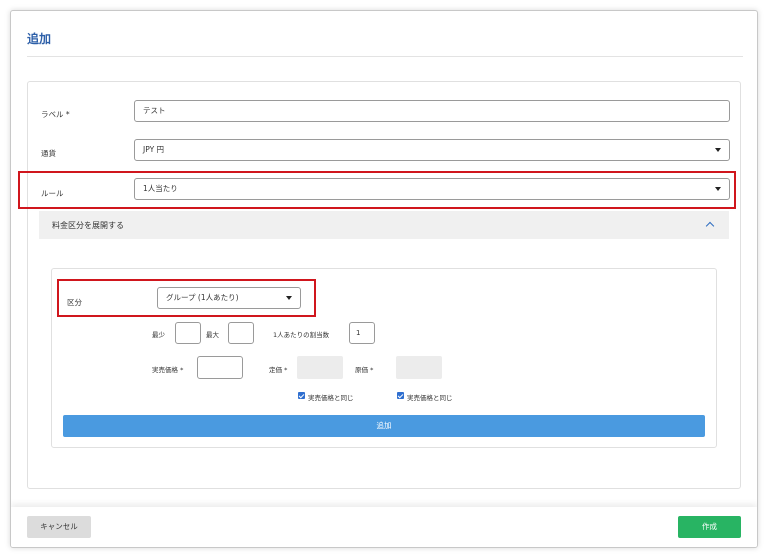  I want to click on per-unit-input: 1, so click(362, 333).